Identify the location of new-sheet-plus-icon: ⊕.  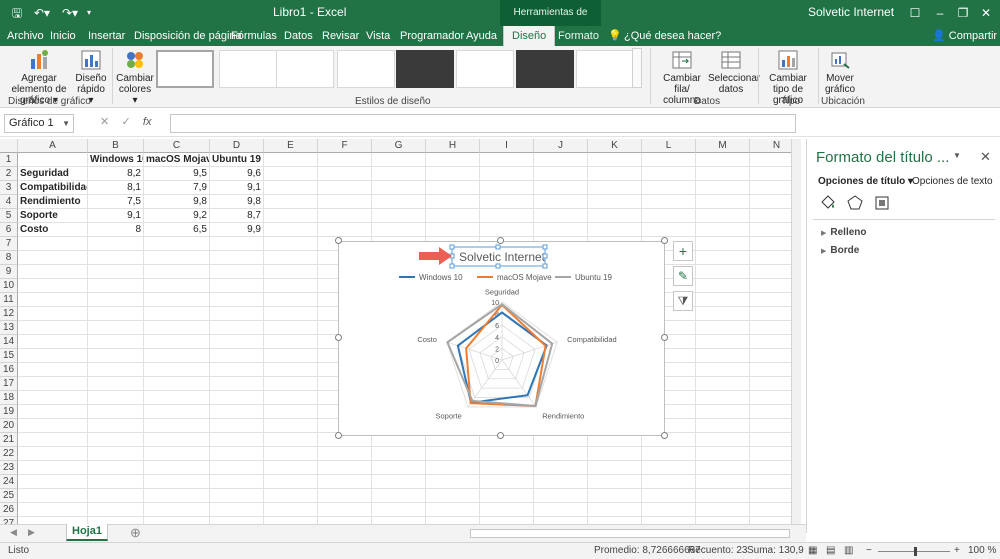
(135, 533).